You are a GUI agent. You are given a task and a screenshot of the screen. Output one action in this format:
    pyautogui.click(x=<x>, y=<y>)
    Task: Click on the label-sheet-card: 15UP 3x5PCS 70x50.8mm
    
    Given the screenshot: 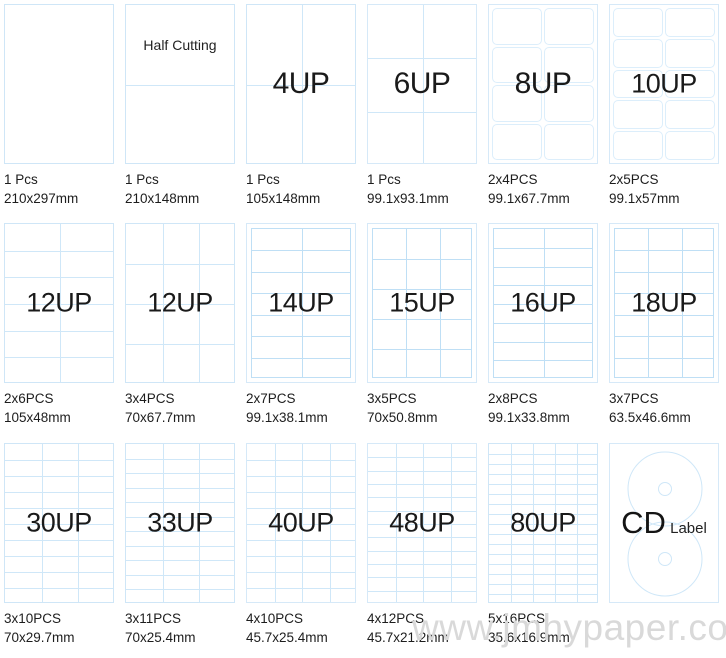 What is the action you would take?
    pyautogui.click(x=423, y=328)
    